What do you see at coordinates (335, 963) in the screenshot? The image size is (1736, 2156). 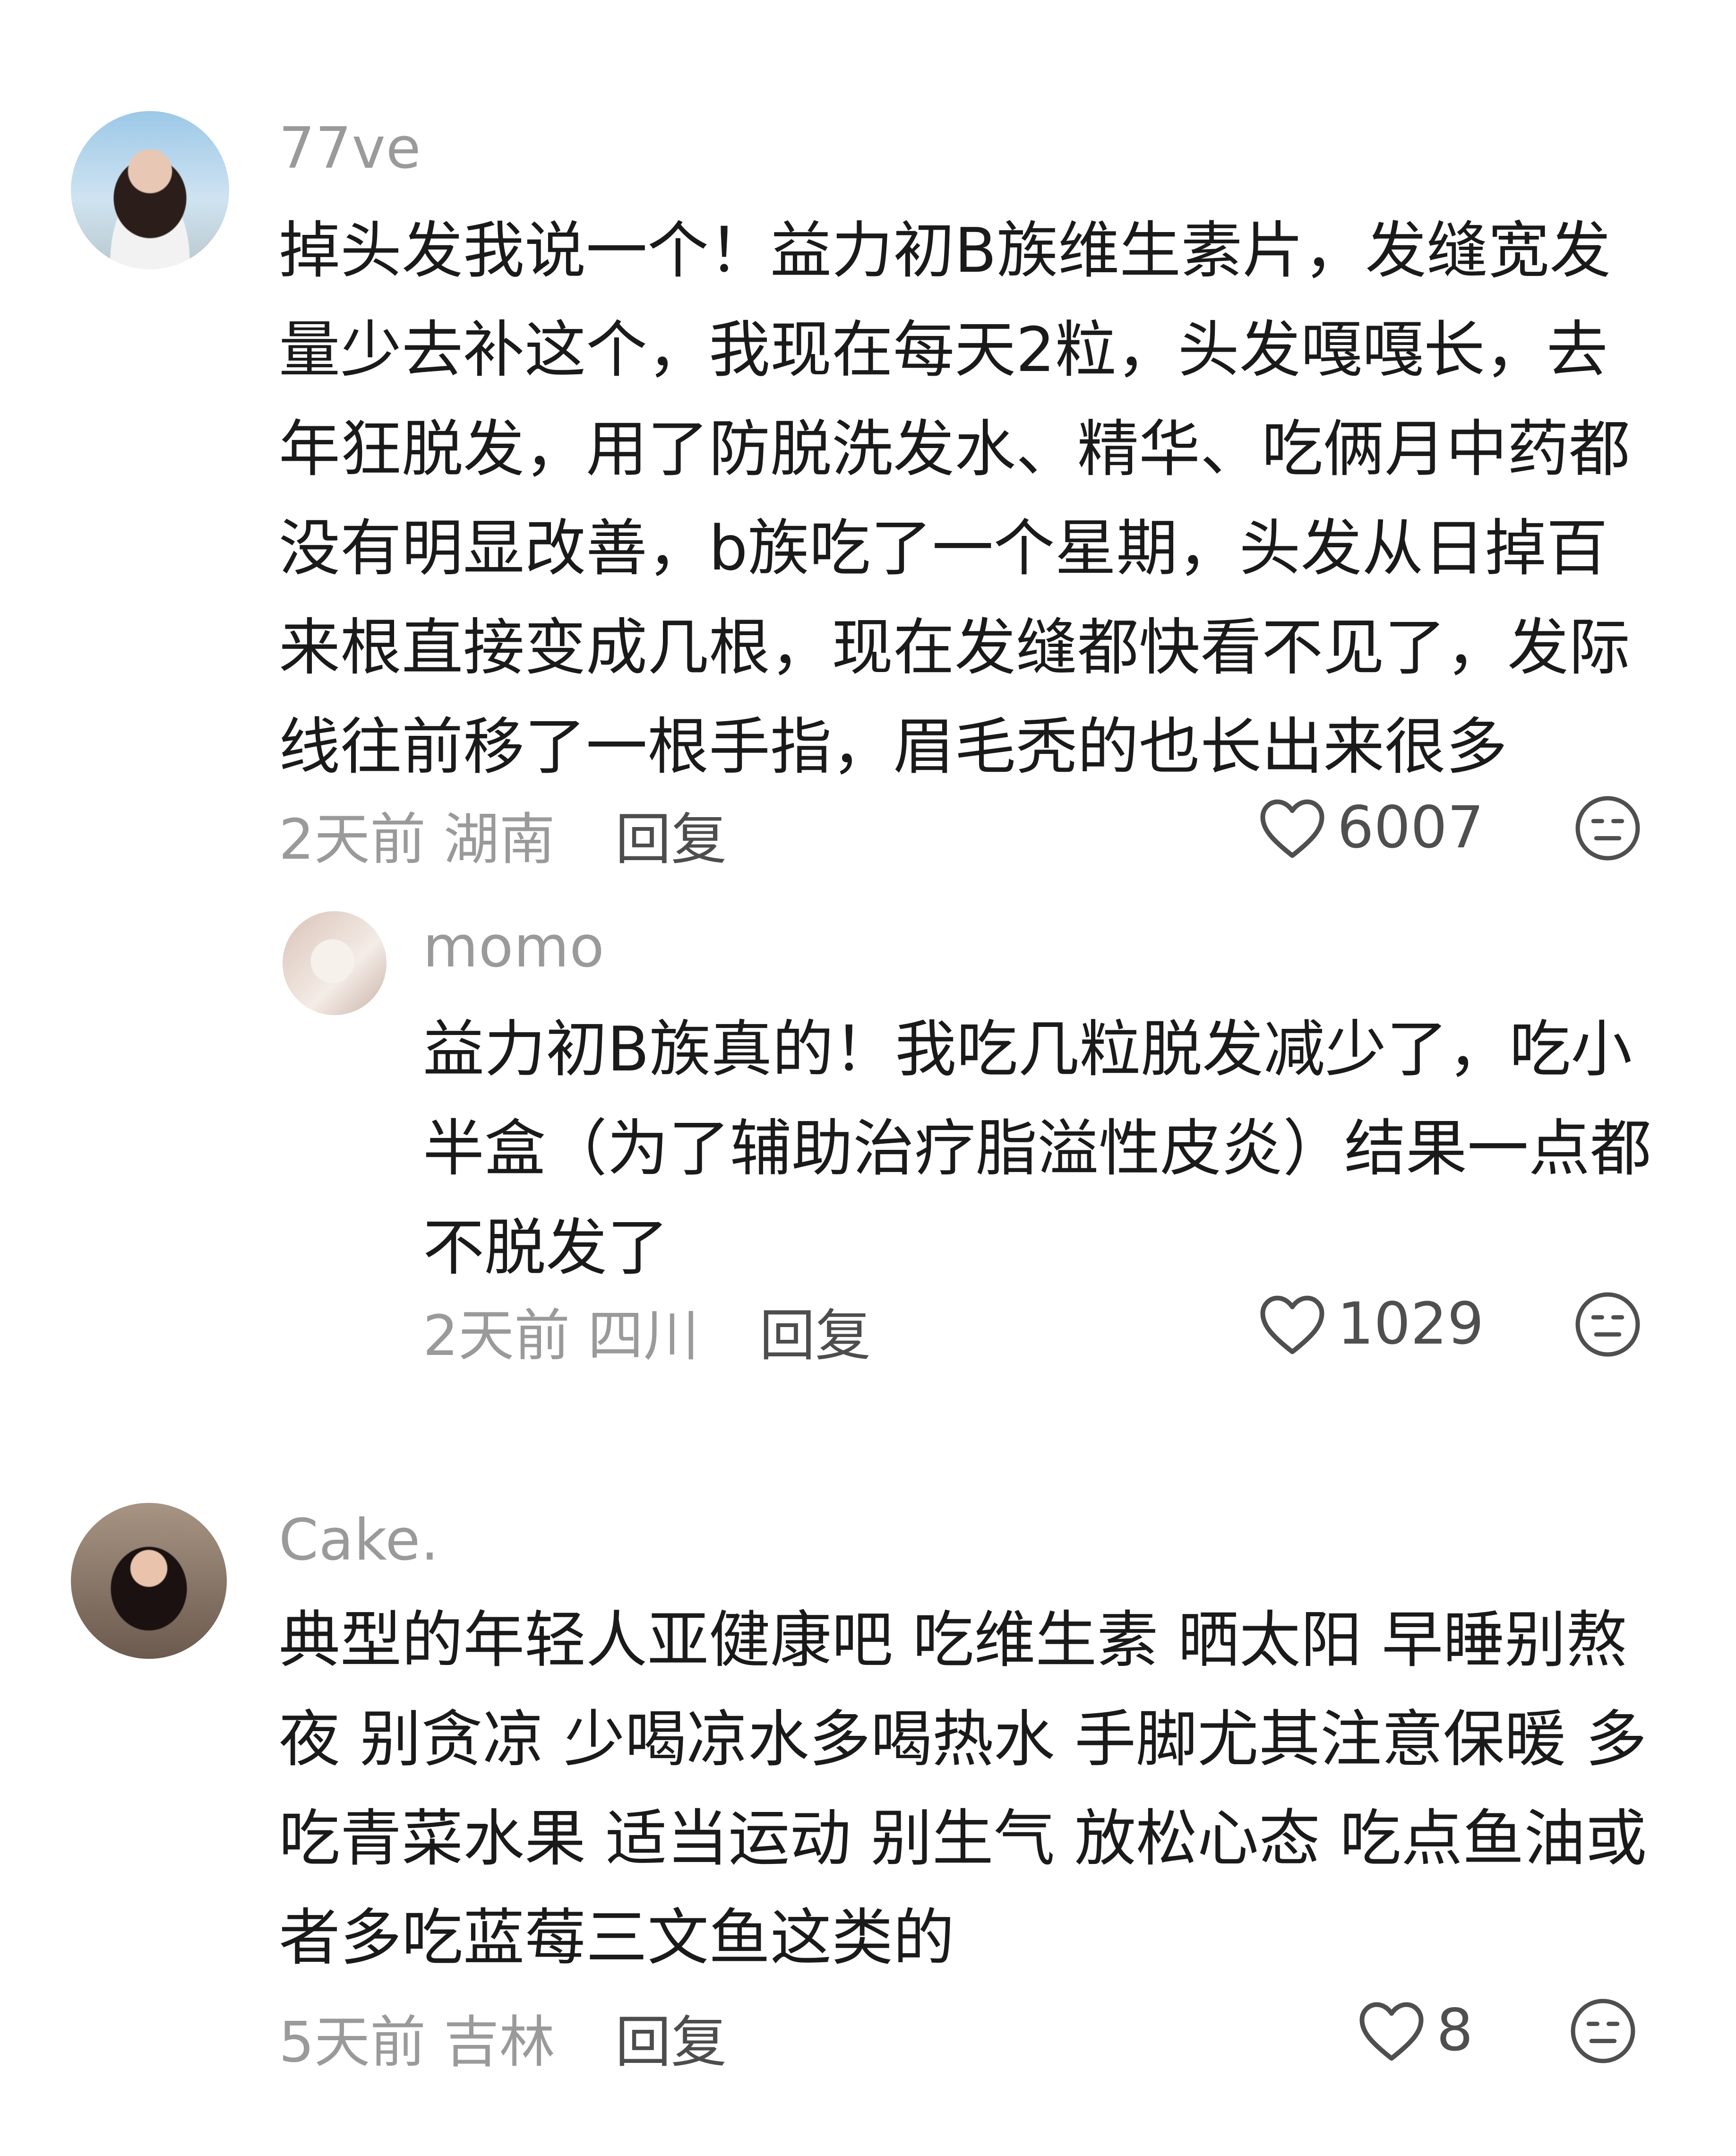 I see `reply-avatar` at bounding box center [335, 963].